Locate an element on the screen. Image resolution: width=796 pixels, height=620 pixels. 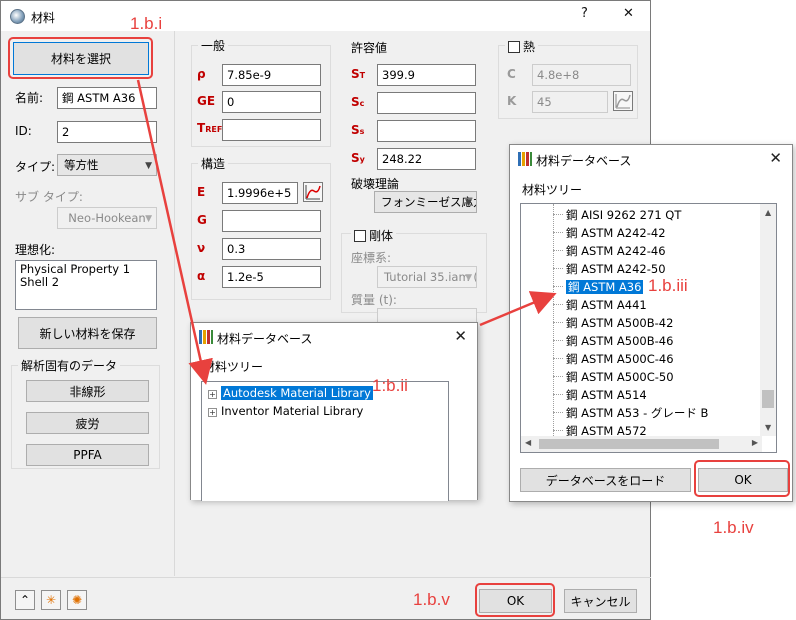
thermal-chart-icon is located at coordinates (623, 101).